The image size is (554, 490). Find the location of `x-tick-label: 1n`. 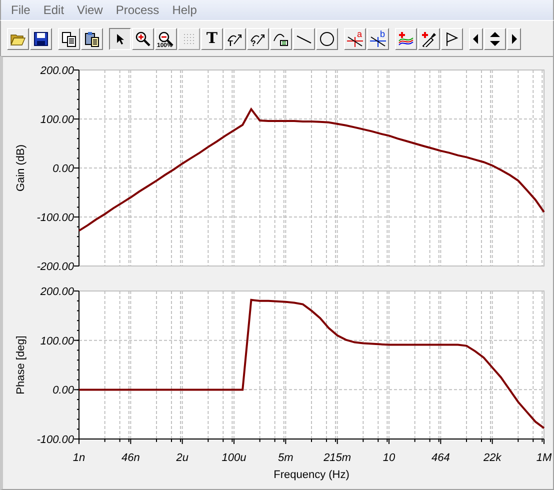

x-tick-label: 1n is located at coordinates (79, 458).